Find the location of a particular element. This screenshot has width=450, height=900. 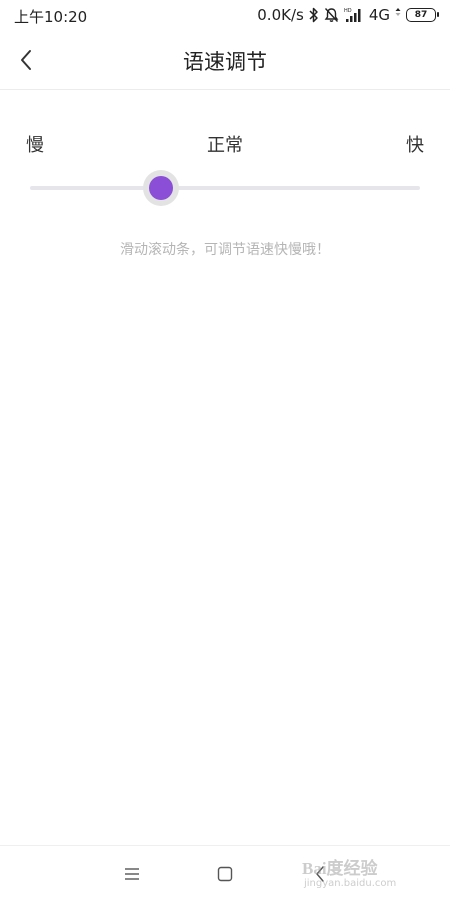

nav-menu-button is located at coordinates (132, 874).